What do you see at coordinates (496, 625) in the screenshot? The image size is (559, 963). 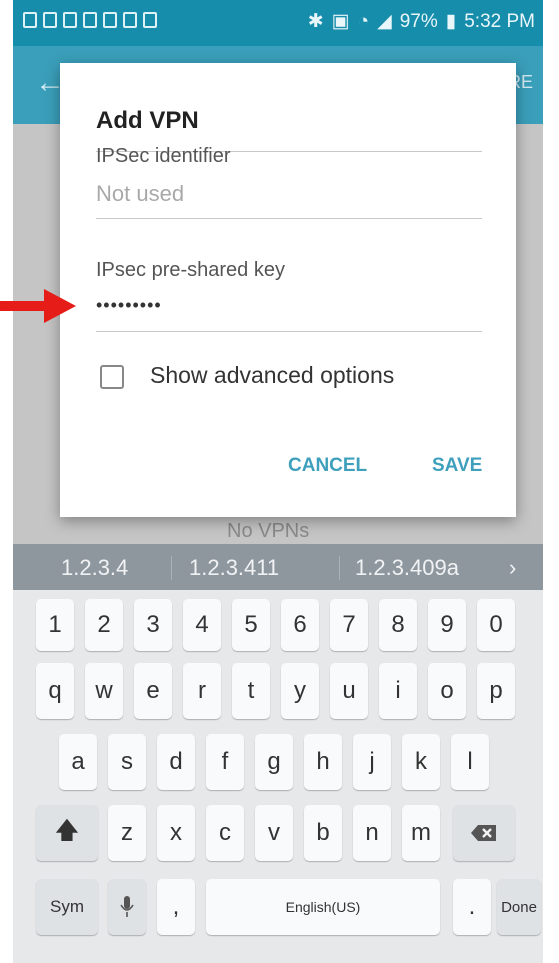 I see `key-0: 0` at bounding box center [496, 625].